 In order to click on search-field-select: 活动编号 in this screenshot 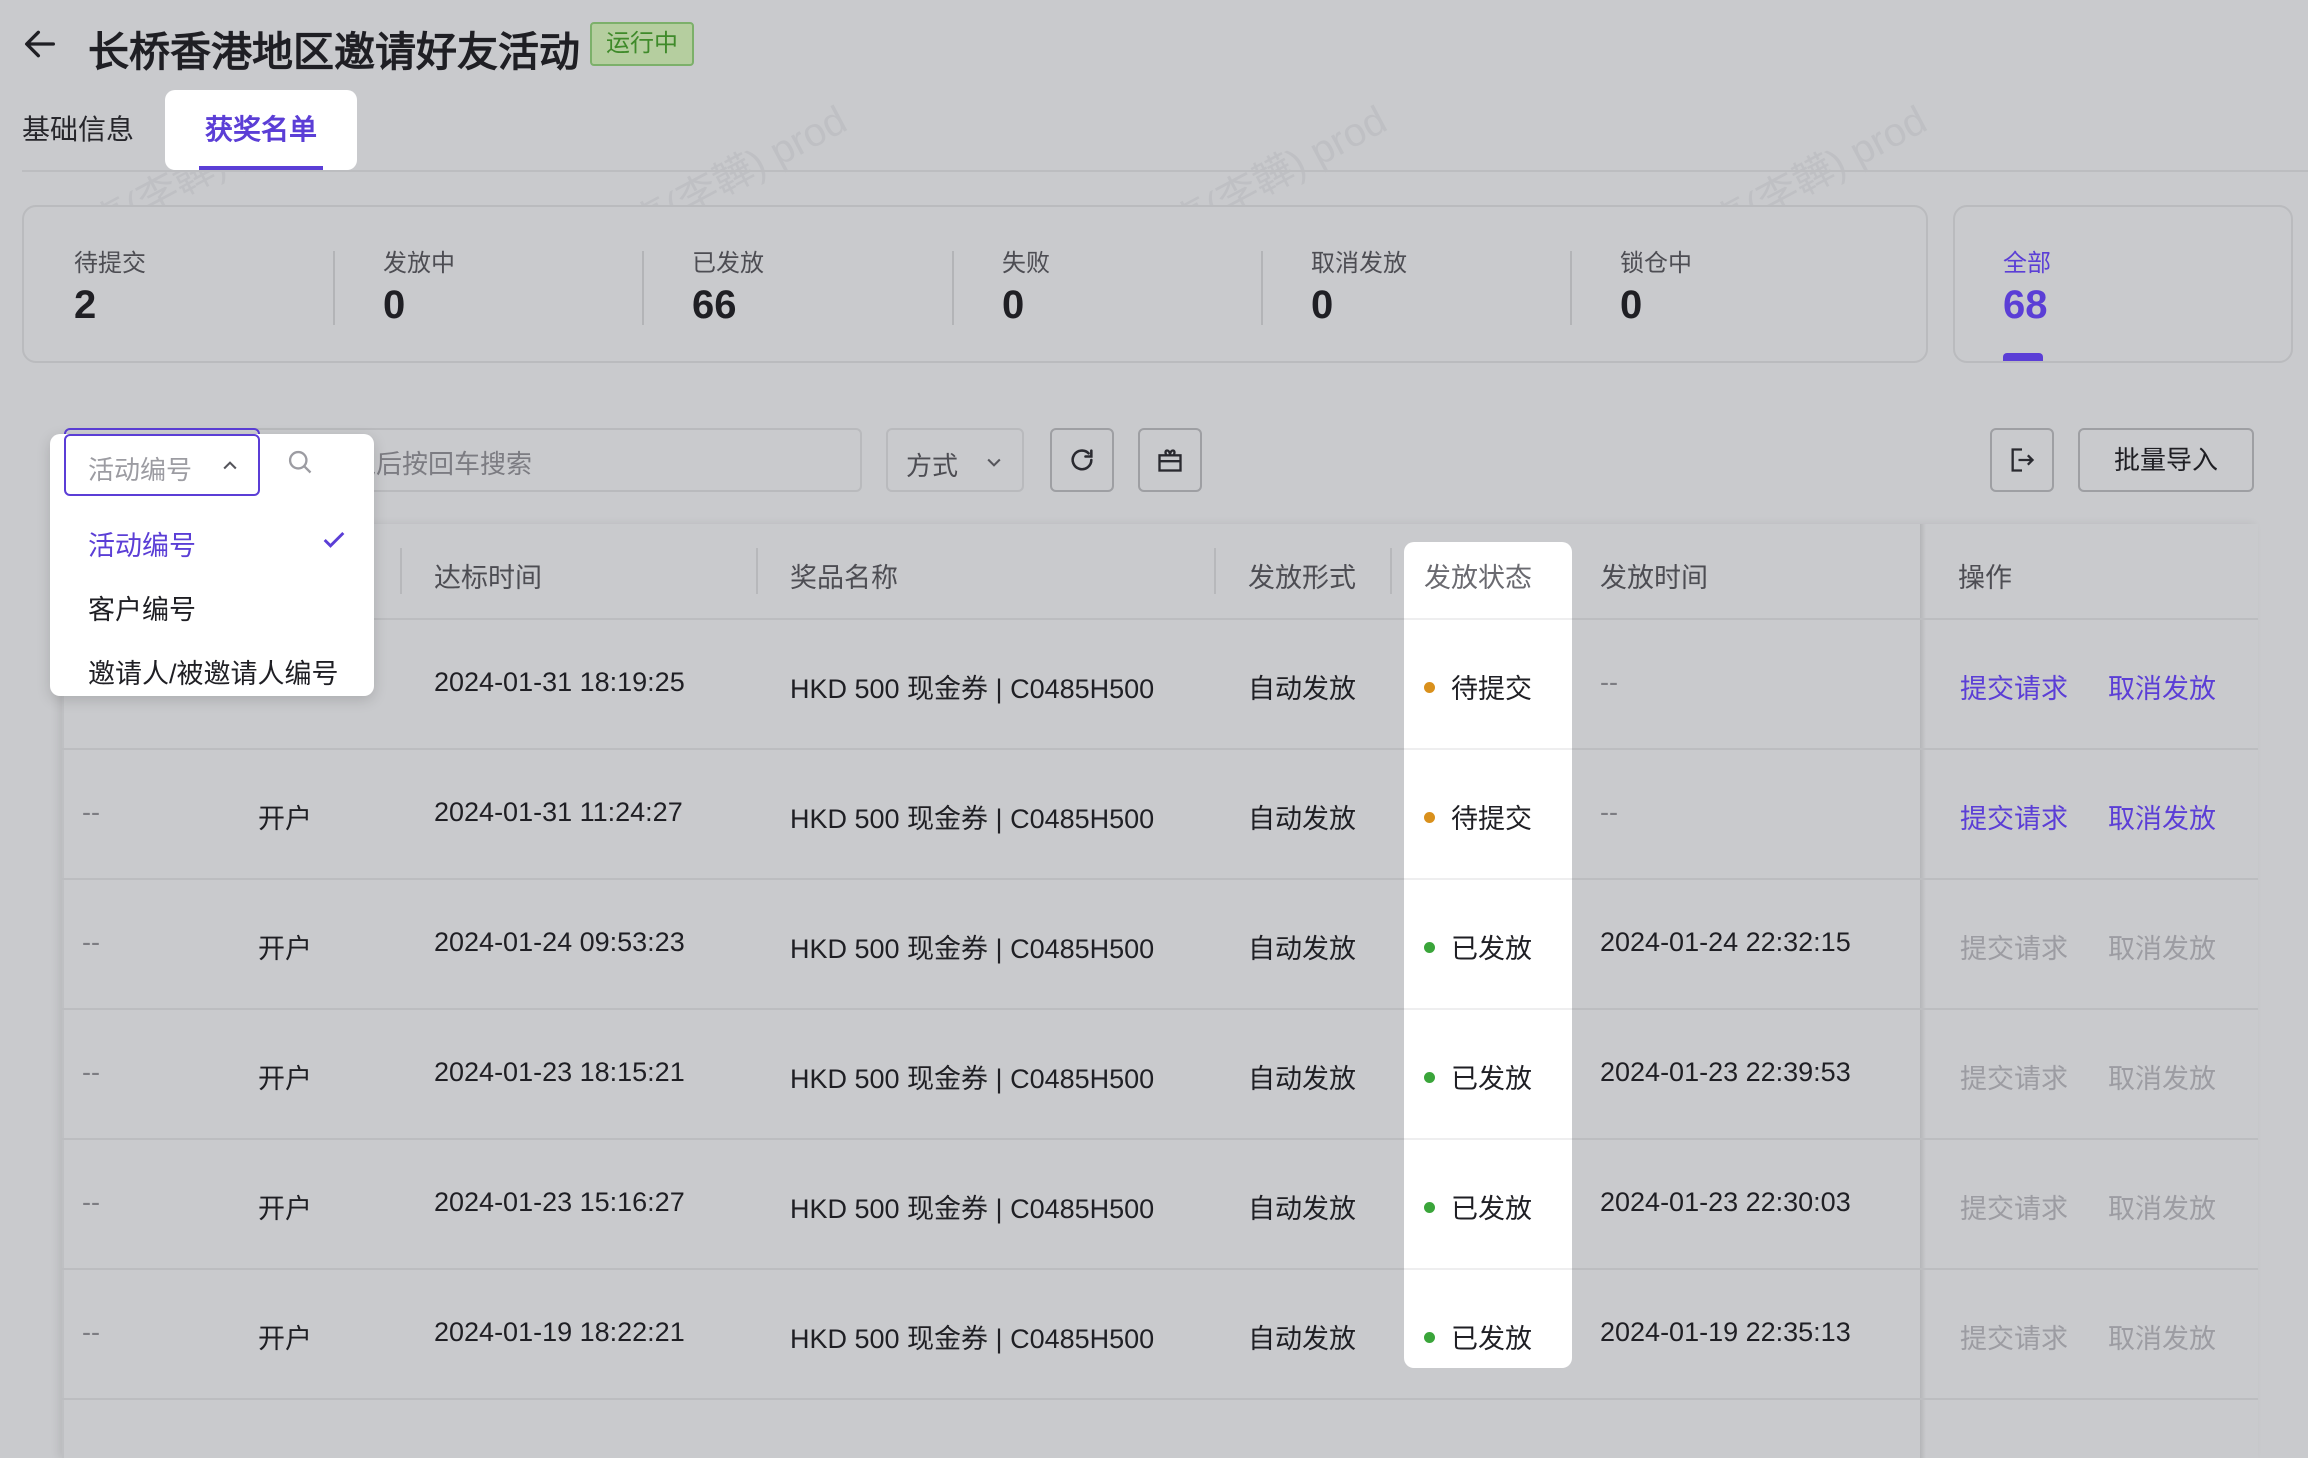, I will do `click(162, 465)`.